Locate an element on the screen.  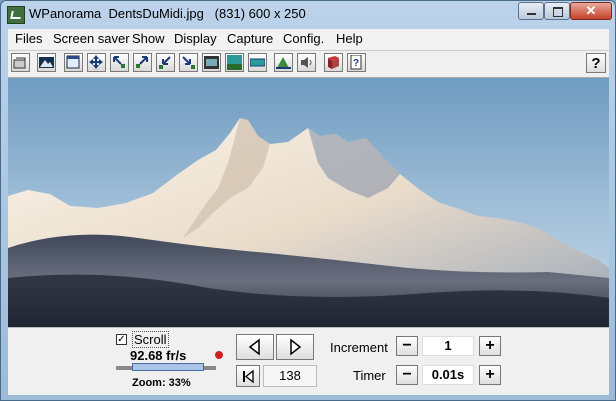
speed-indicator-icon is located at coordinates (219, 355).